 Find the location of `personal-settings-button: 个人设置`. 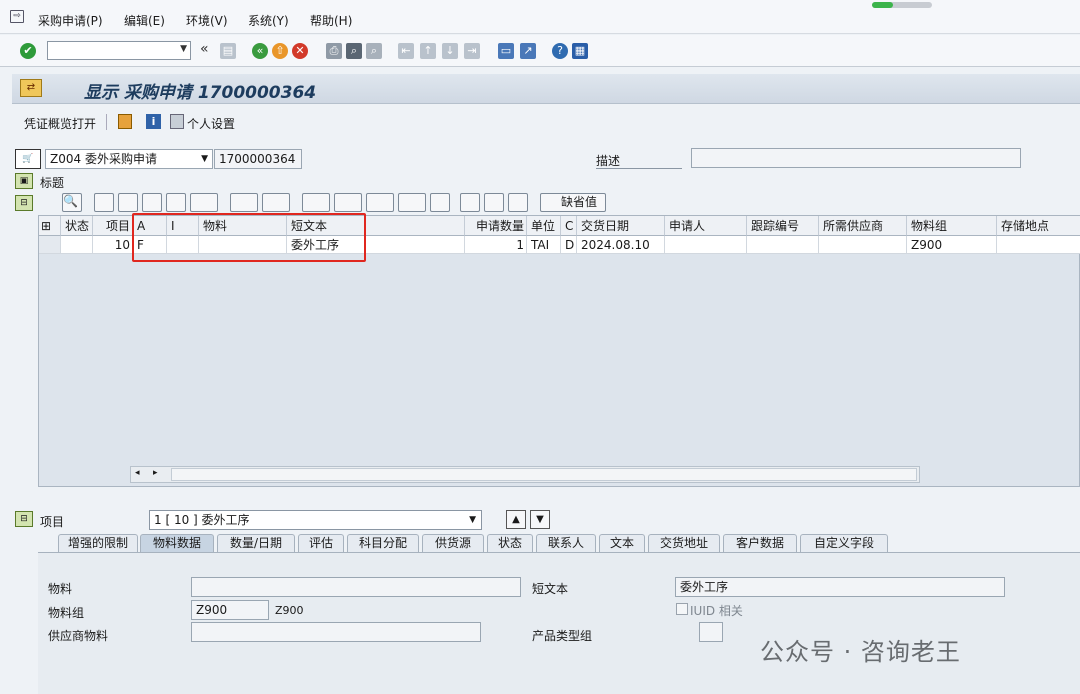

personal-settings-button: 个人设置 is located at coordinates (211, 123).